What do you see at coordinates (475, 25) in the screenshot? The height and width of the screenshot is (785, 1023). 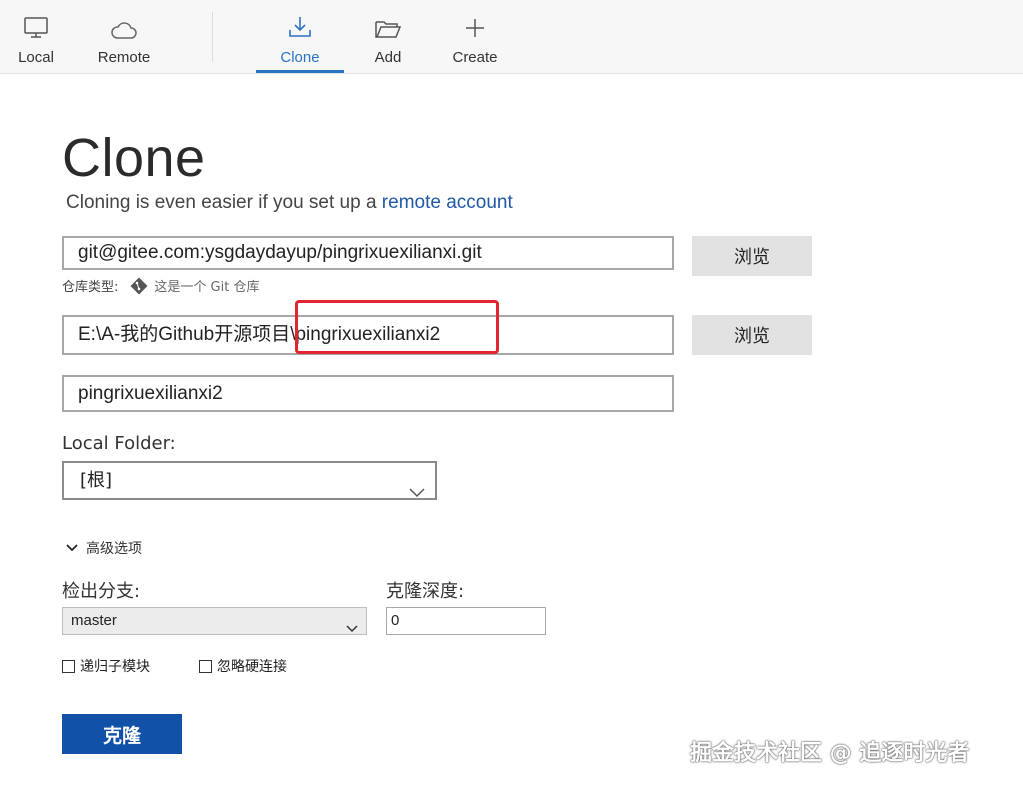 I see `plus-icon` at bounding box center [475, 25].